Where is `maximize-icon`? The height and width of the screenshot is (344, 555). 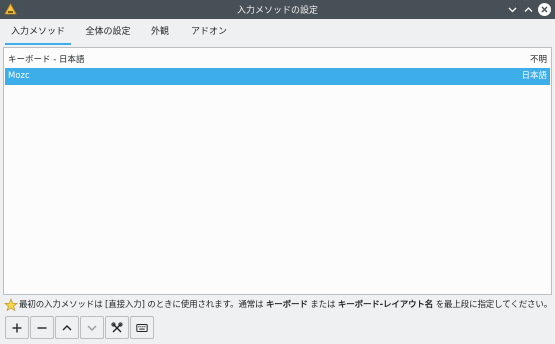
maximize-icon is located at coordinates (528, 9).